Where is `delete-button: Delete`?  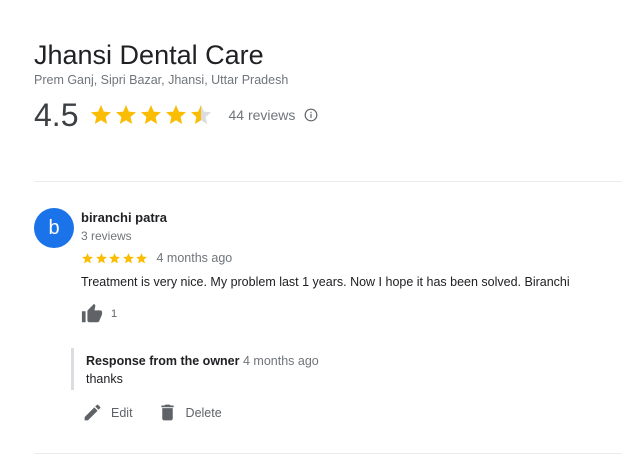
delete-button: Delete is located at coordinates (189, 412).